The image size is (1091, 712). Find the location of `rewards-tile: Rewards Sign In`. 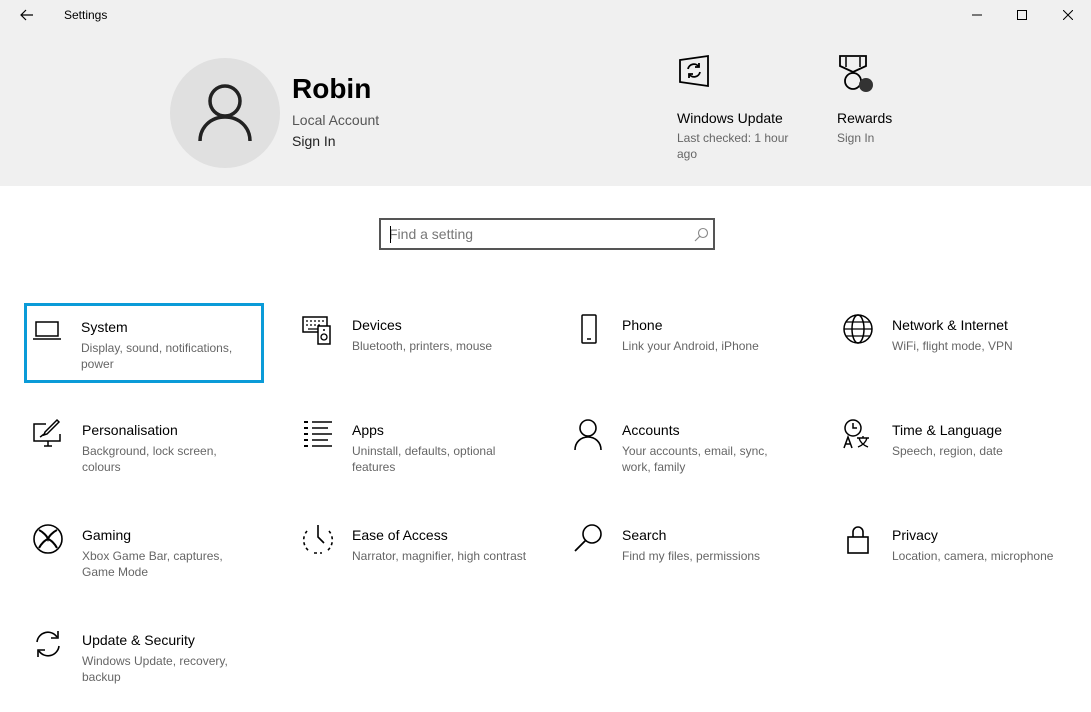

rewards-tile: Rewards Sign In is located at coordinates (897, 100).